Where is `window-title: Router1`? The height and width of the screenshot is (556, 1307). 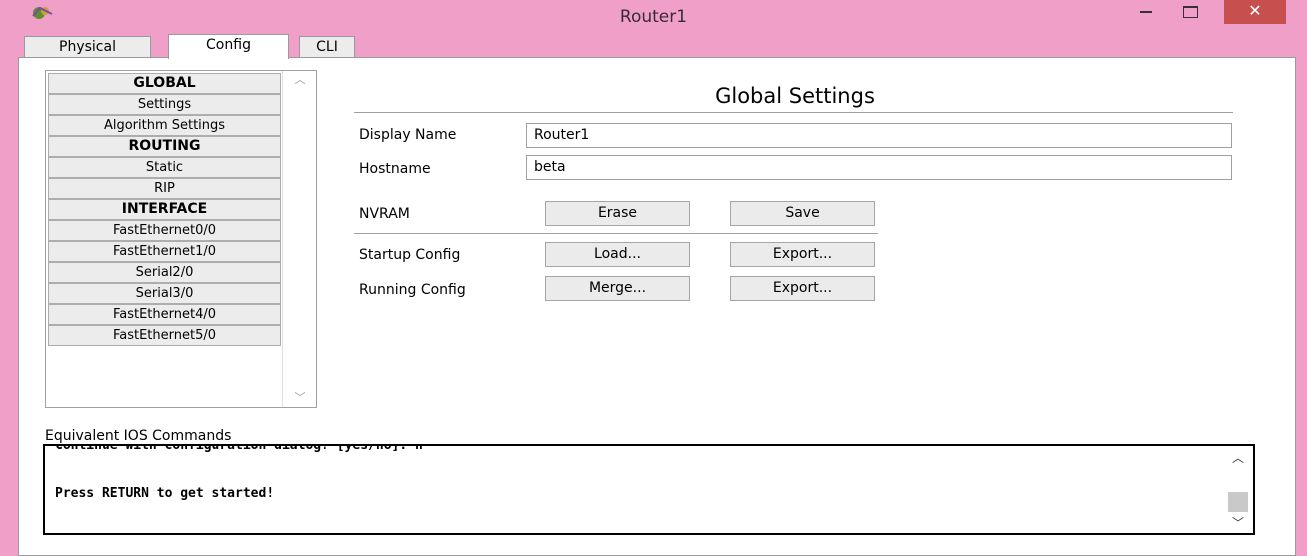
window-title: Router1 is located at coordinates (653, 17).